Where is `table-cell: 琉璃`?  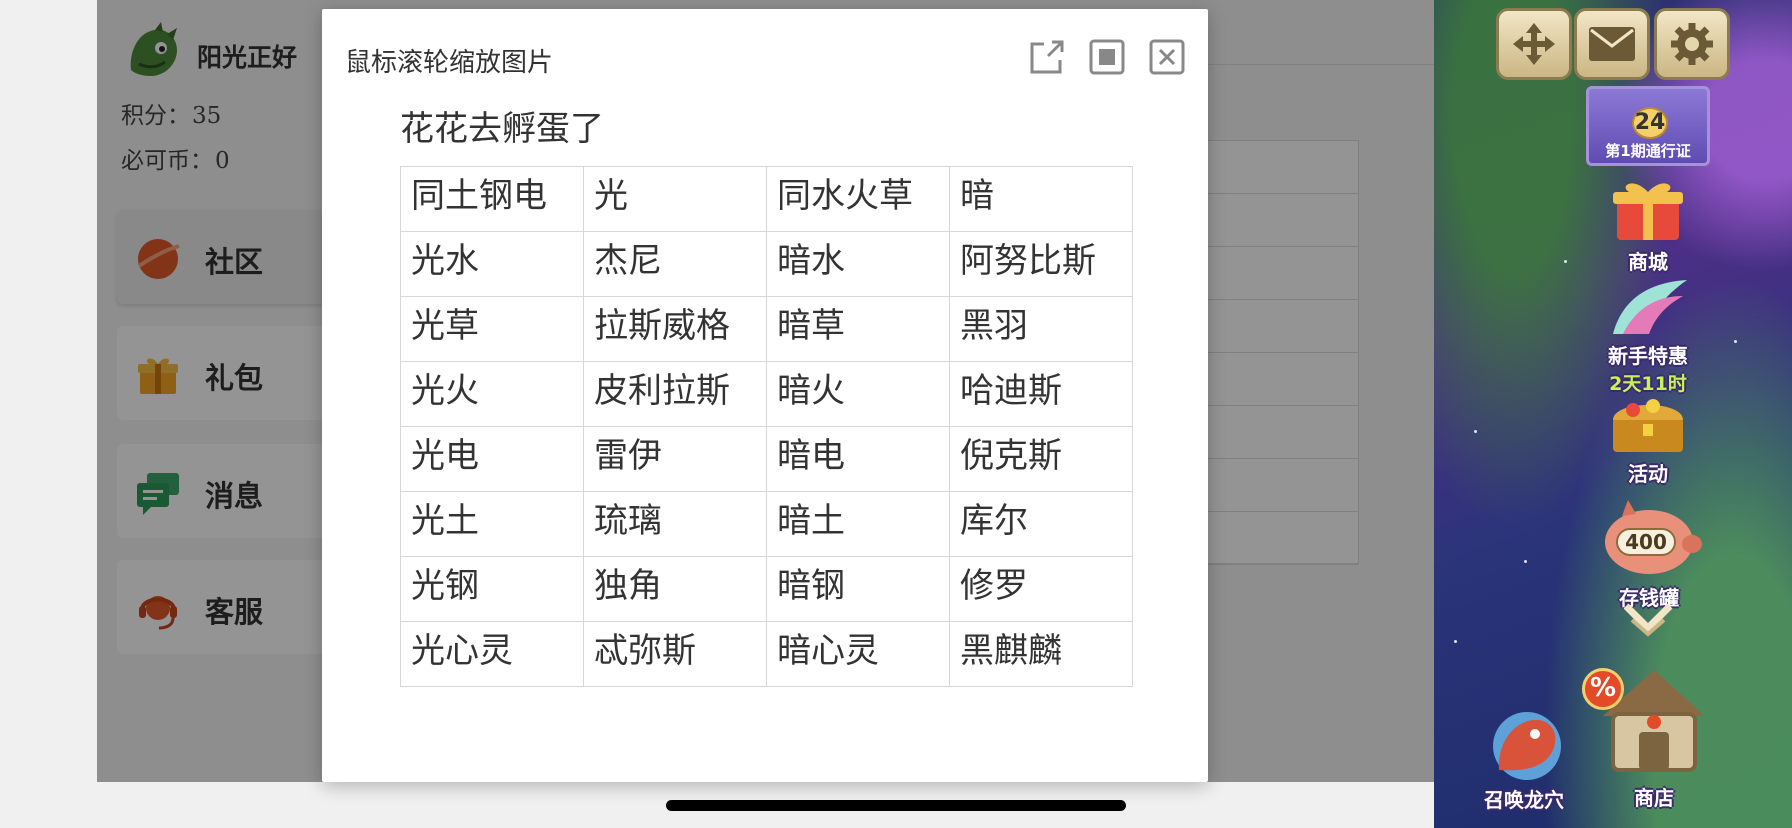 table-cell: 琉璃 is located at coordinates (675, 524).